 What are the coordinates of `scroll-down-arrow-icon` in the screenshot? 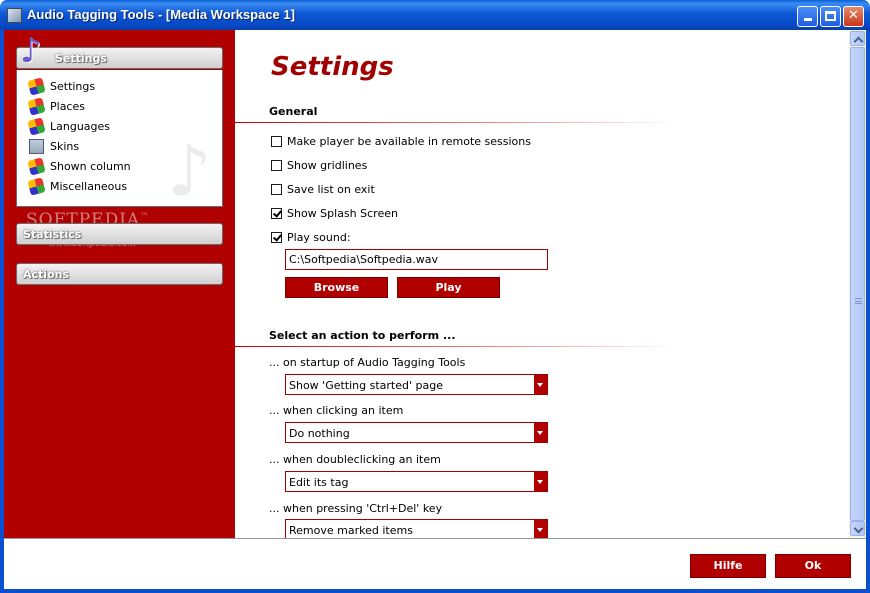 It's located at (857, 528).